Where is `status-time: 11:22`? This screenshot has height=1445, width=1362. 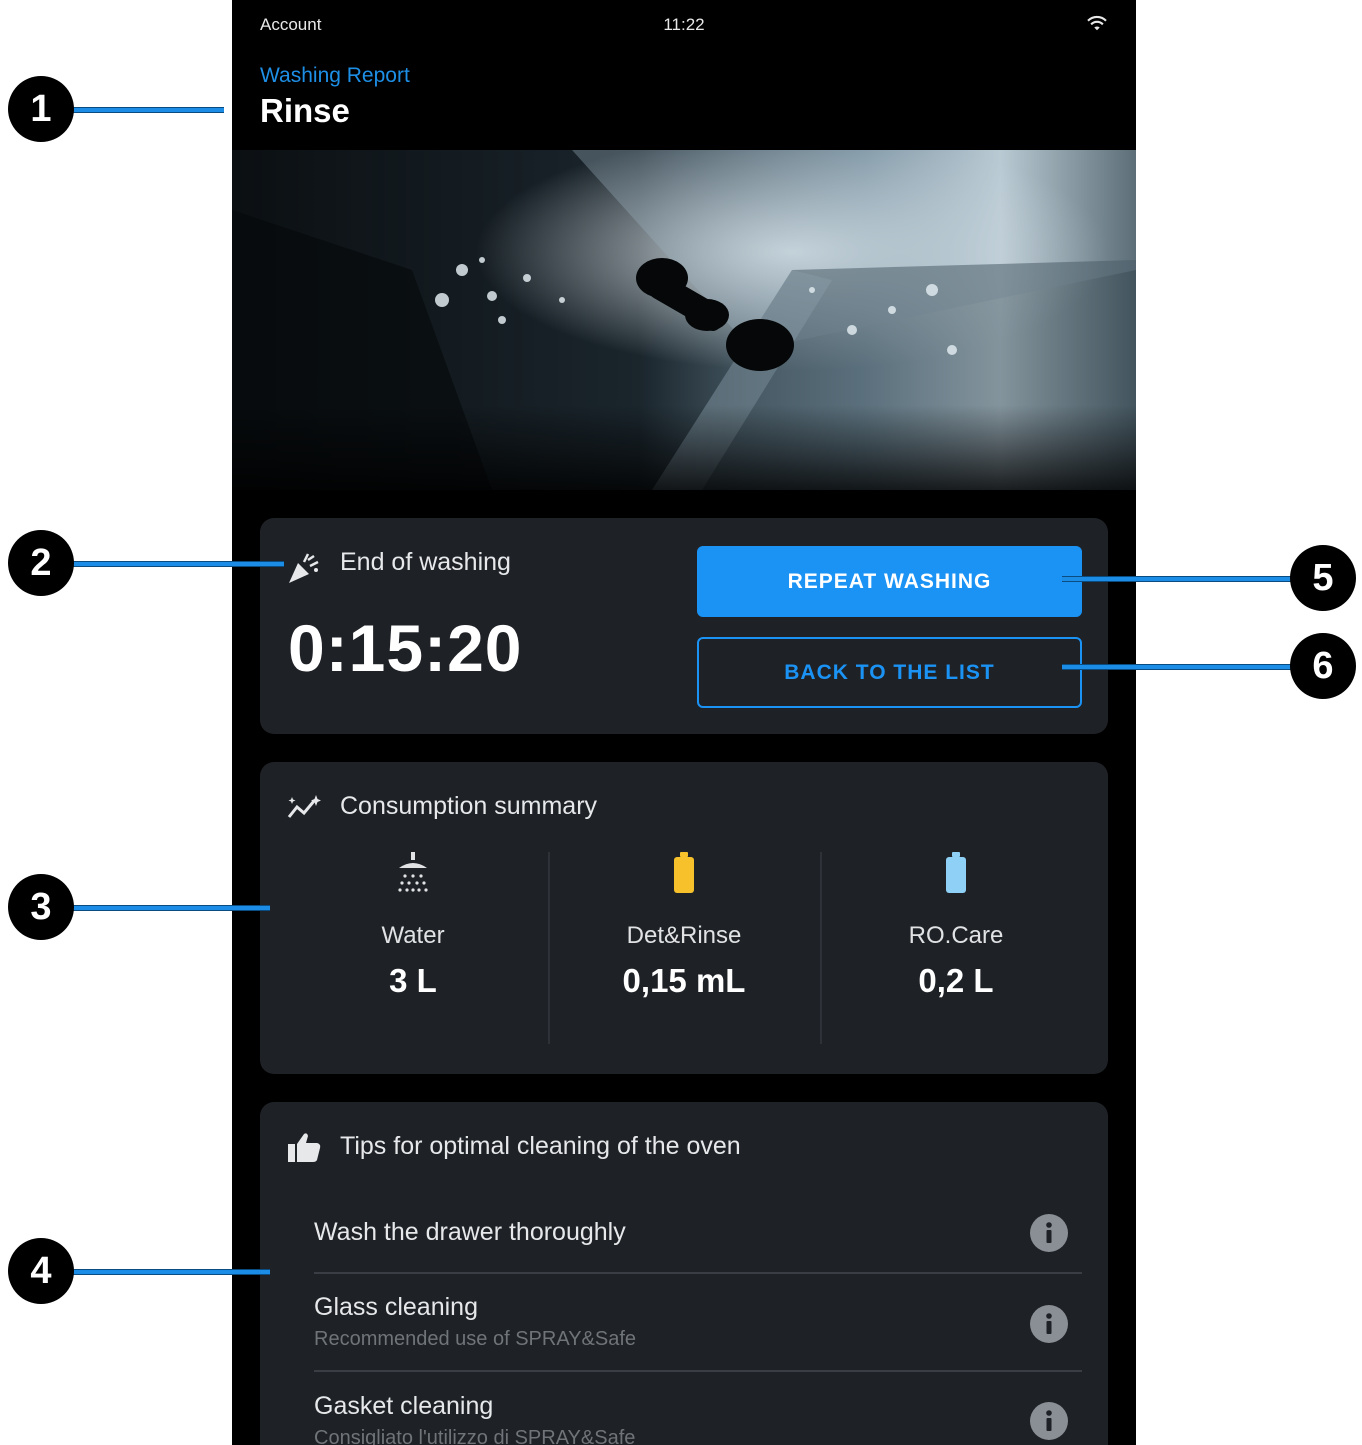 status-time: 11:22 is located at coordinates (684, 24).